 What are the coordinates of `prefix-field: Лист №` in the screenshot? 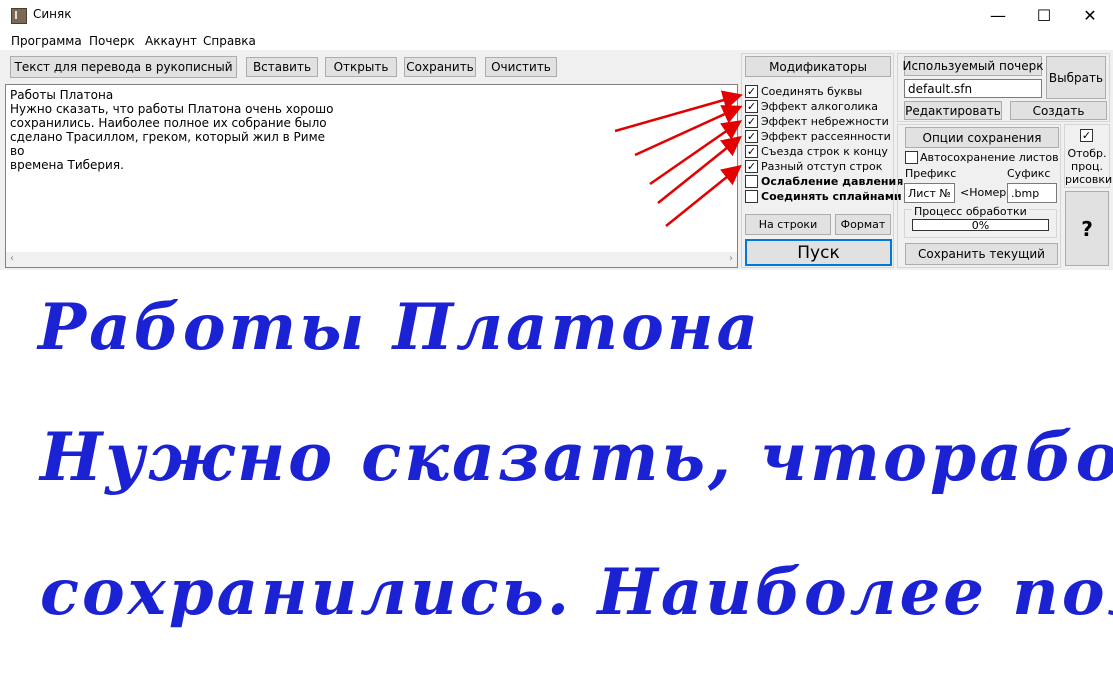 It's located at (929, 193).